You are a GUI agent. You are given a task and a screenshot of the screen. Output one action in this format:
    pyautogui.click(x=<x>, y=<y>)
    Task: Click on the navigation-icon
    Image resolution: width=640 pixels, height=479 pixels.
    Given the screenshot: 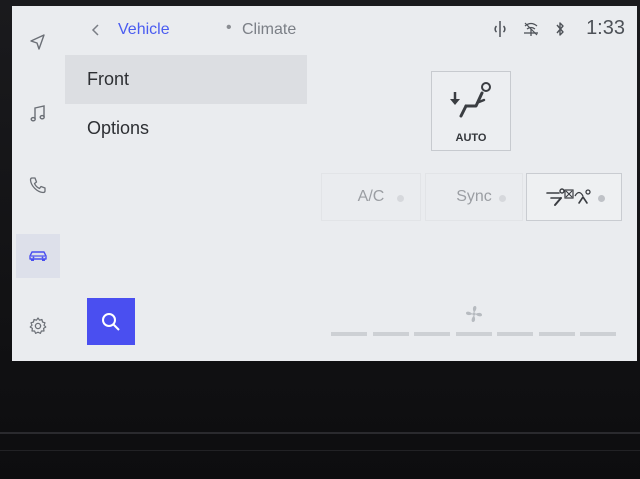 What is the action you would take?
    pyautogui.click(x=37, y=42)
    